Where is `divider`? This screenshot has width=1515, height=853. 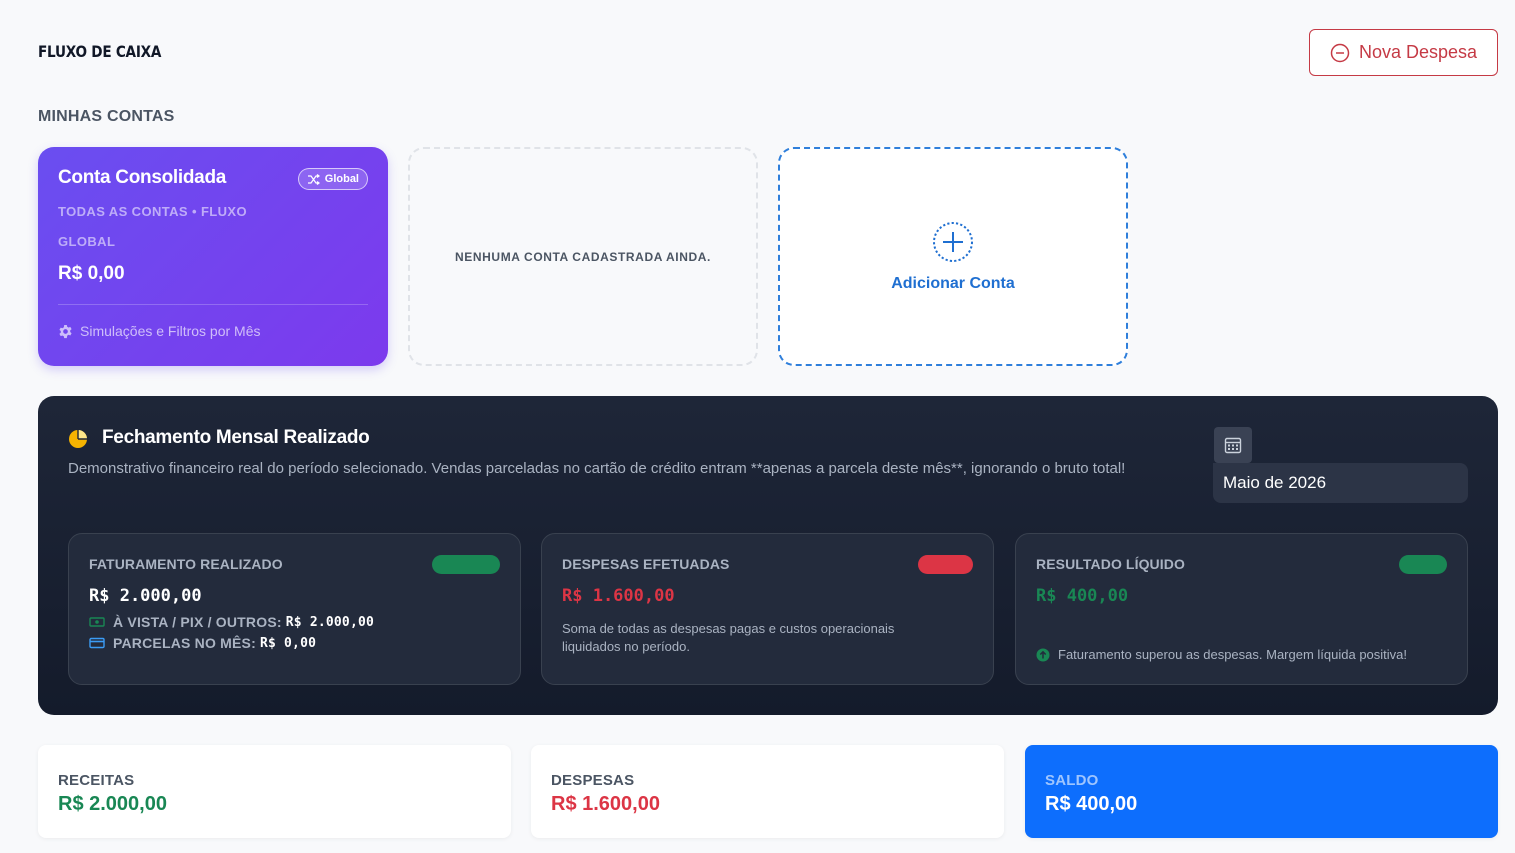 divider is located at coordinates (213, 304).